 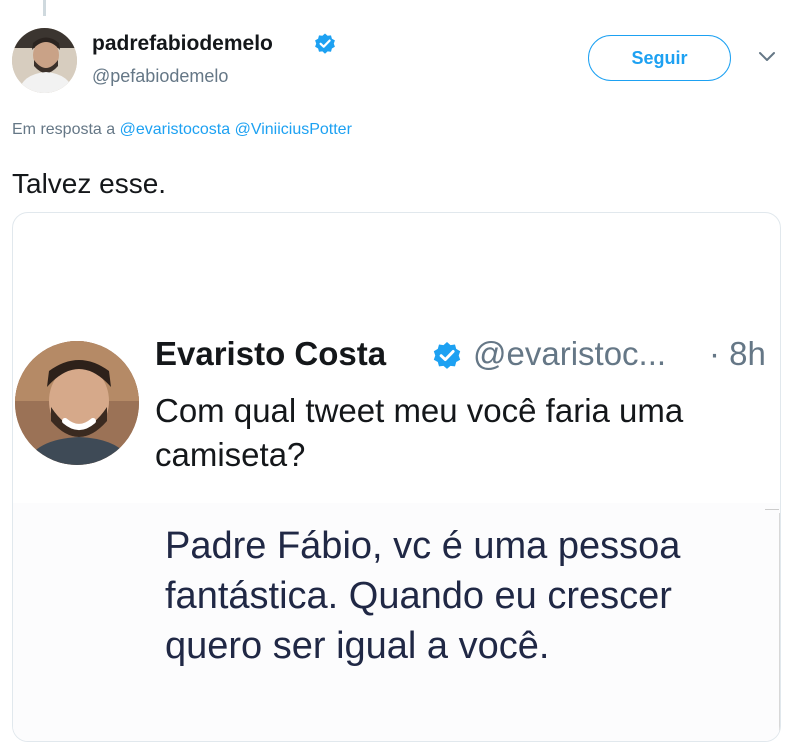 What do you see at coordinates (77, 403) in the screenshot?
I see `quoted-avatar` at bounding box center [77, 403].